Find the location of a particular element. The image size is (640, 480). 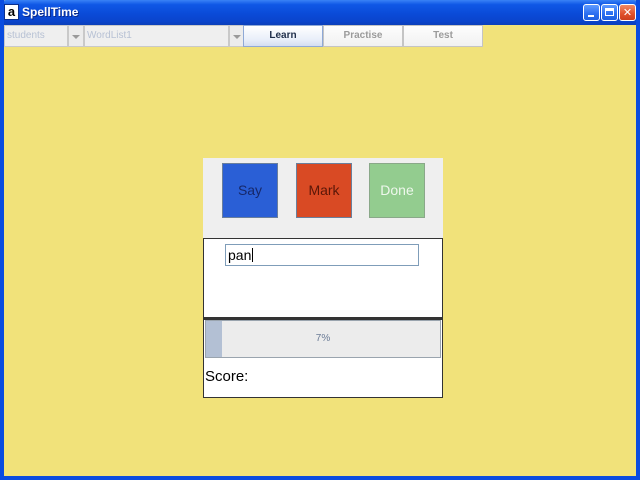

app-icon: a is located at coordinates (11, 12).